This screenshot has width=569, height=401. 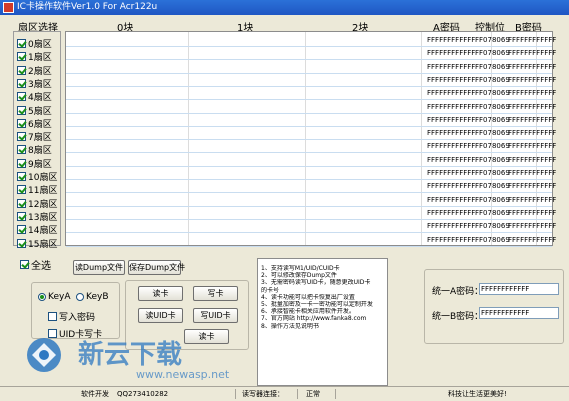 I want to click on sector-checkbox-0: 0扇区, so click(x=34, y=43).